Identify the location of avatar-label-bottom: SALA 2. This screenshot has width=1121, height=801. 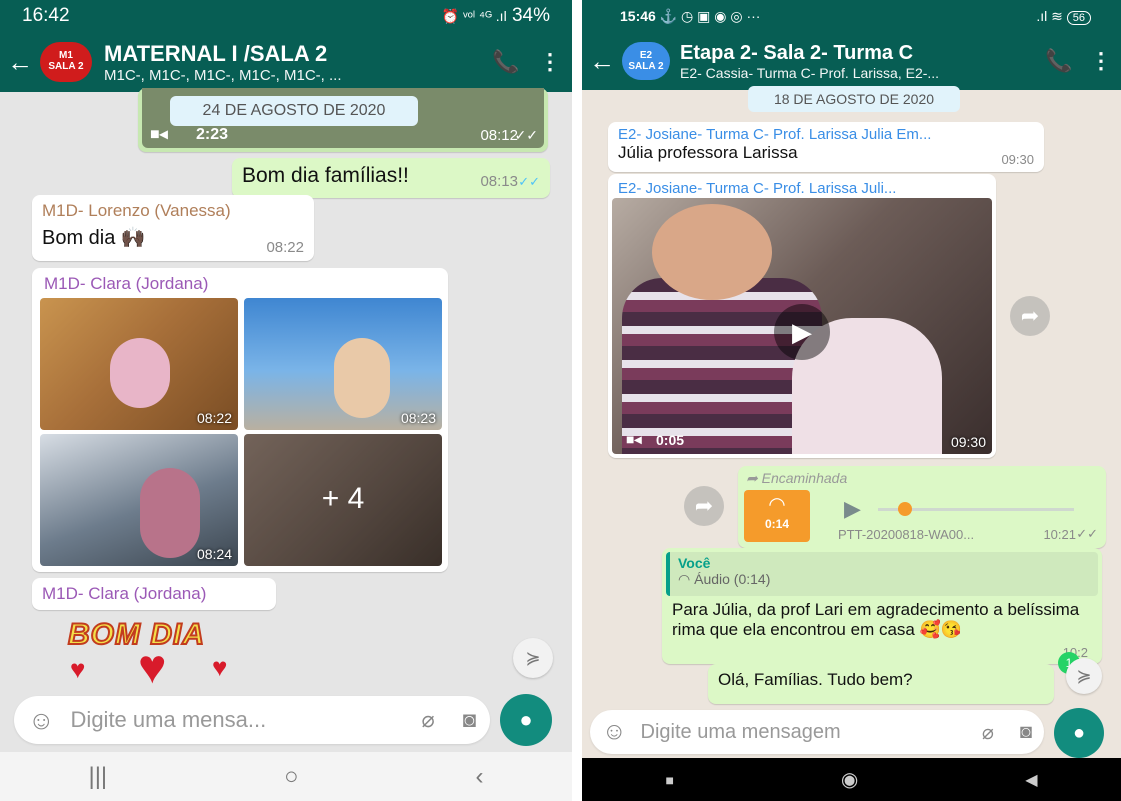
(66, 66).